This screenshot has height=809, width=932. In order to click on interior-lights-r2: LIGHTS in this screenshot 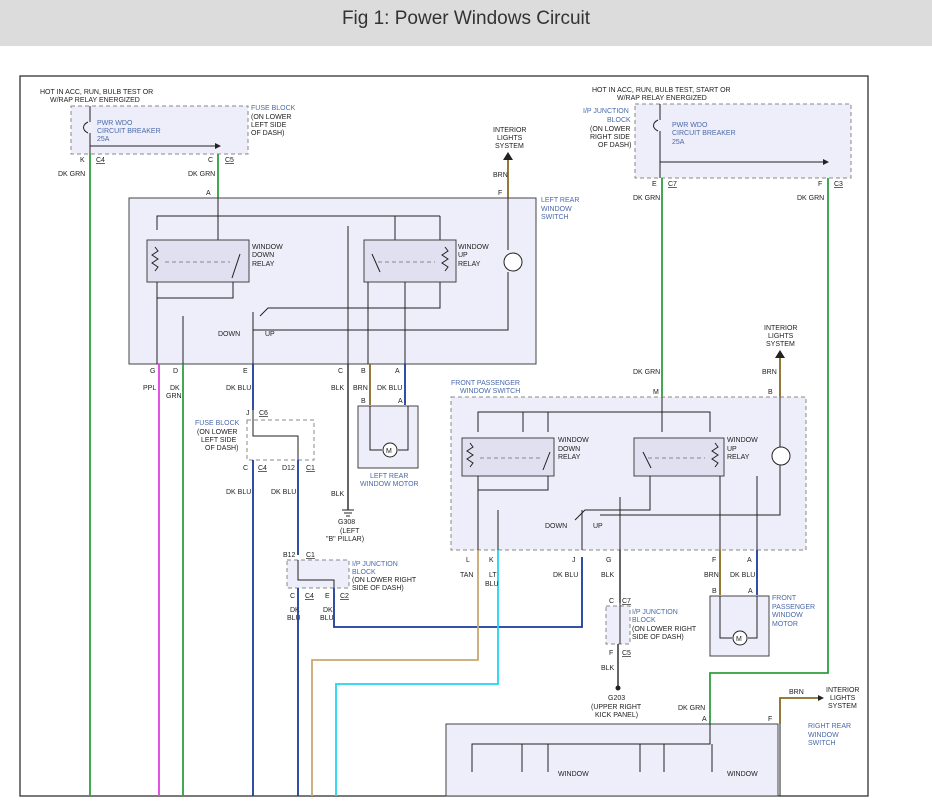, I will do `click(781, 336)`.